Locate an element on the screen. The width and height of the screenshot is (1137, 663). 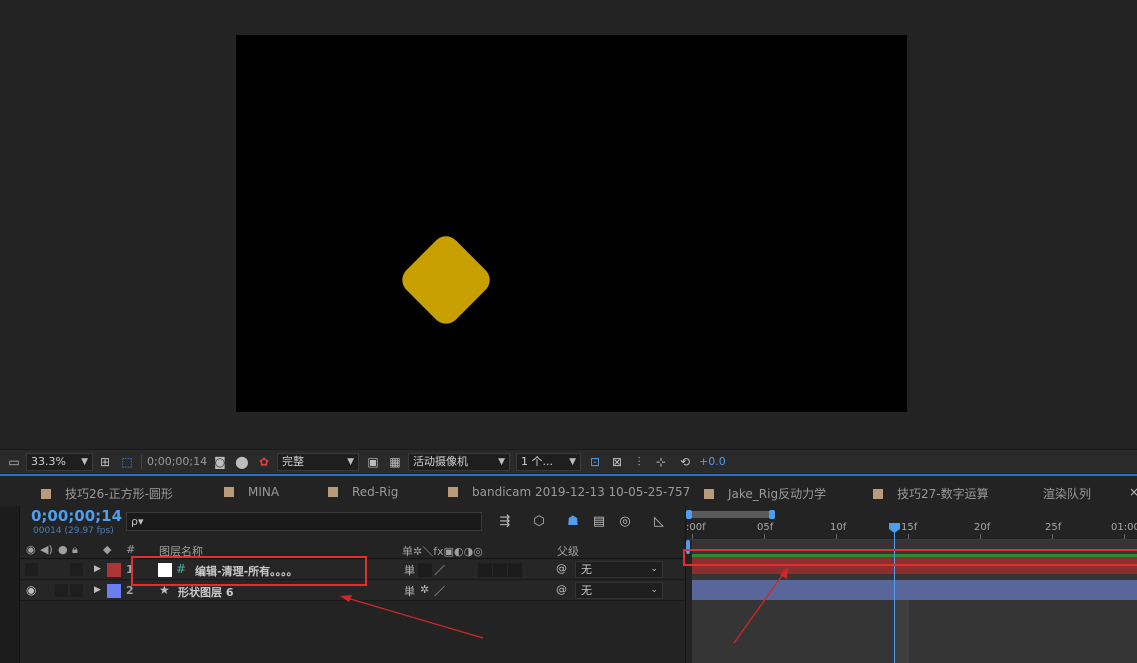
ruler-label: 25f is located at coordinates (1053, 527).